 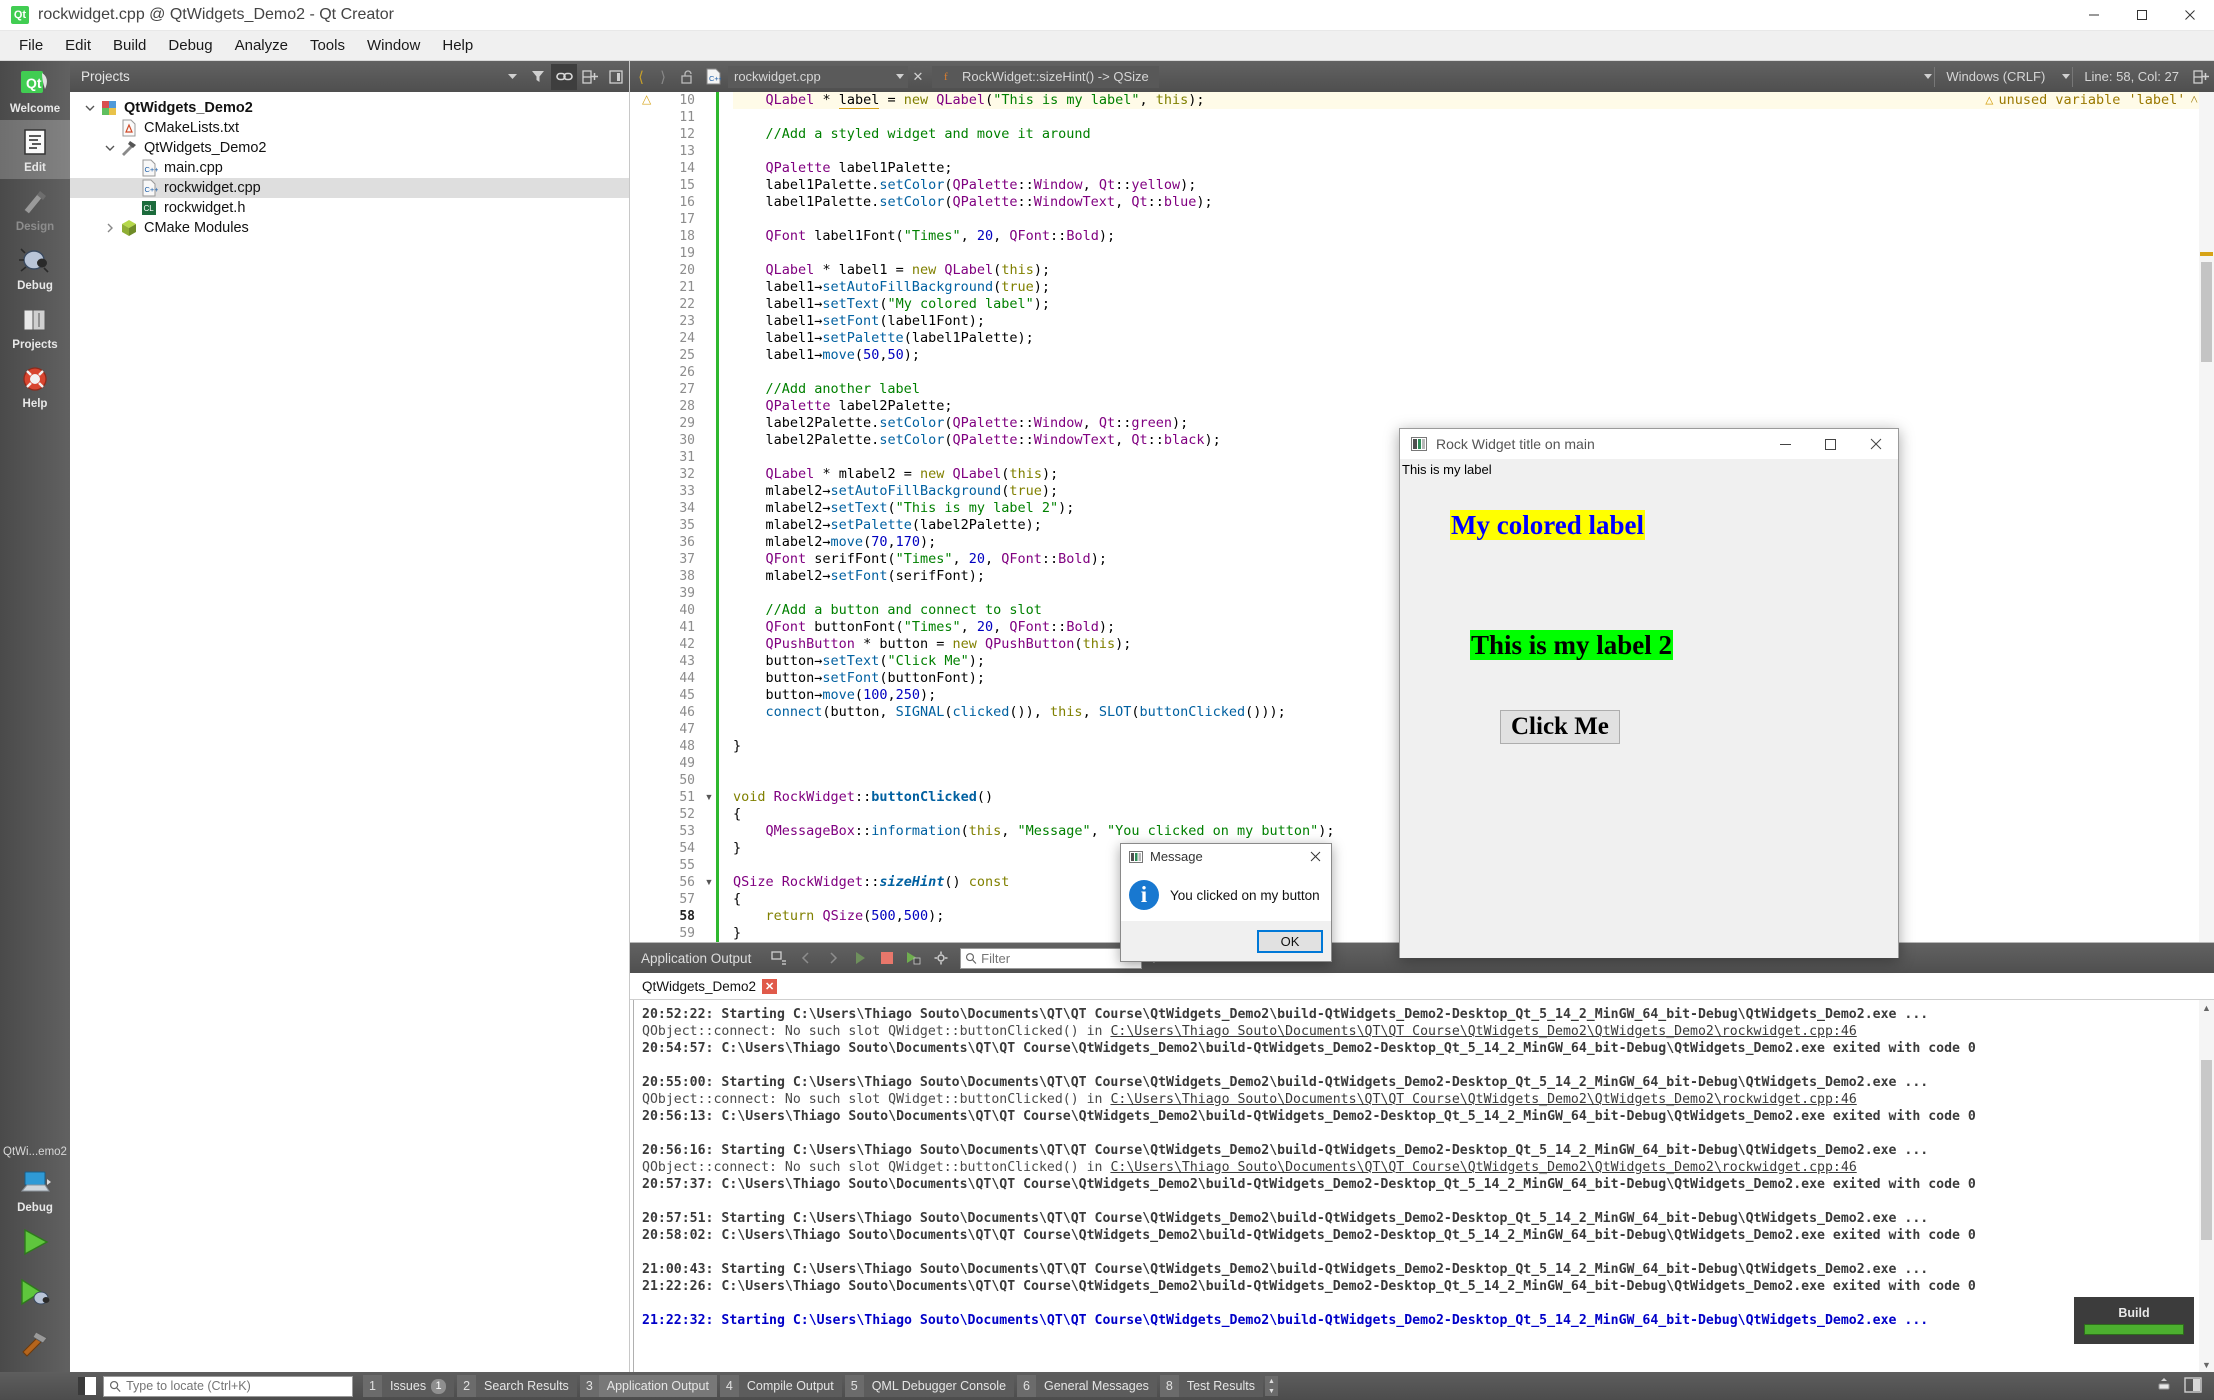 I want to click on output-tab-qtwidgets-demo2: QtWidgets_Demo2 ✕, so click(x=708, y=986).